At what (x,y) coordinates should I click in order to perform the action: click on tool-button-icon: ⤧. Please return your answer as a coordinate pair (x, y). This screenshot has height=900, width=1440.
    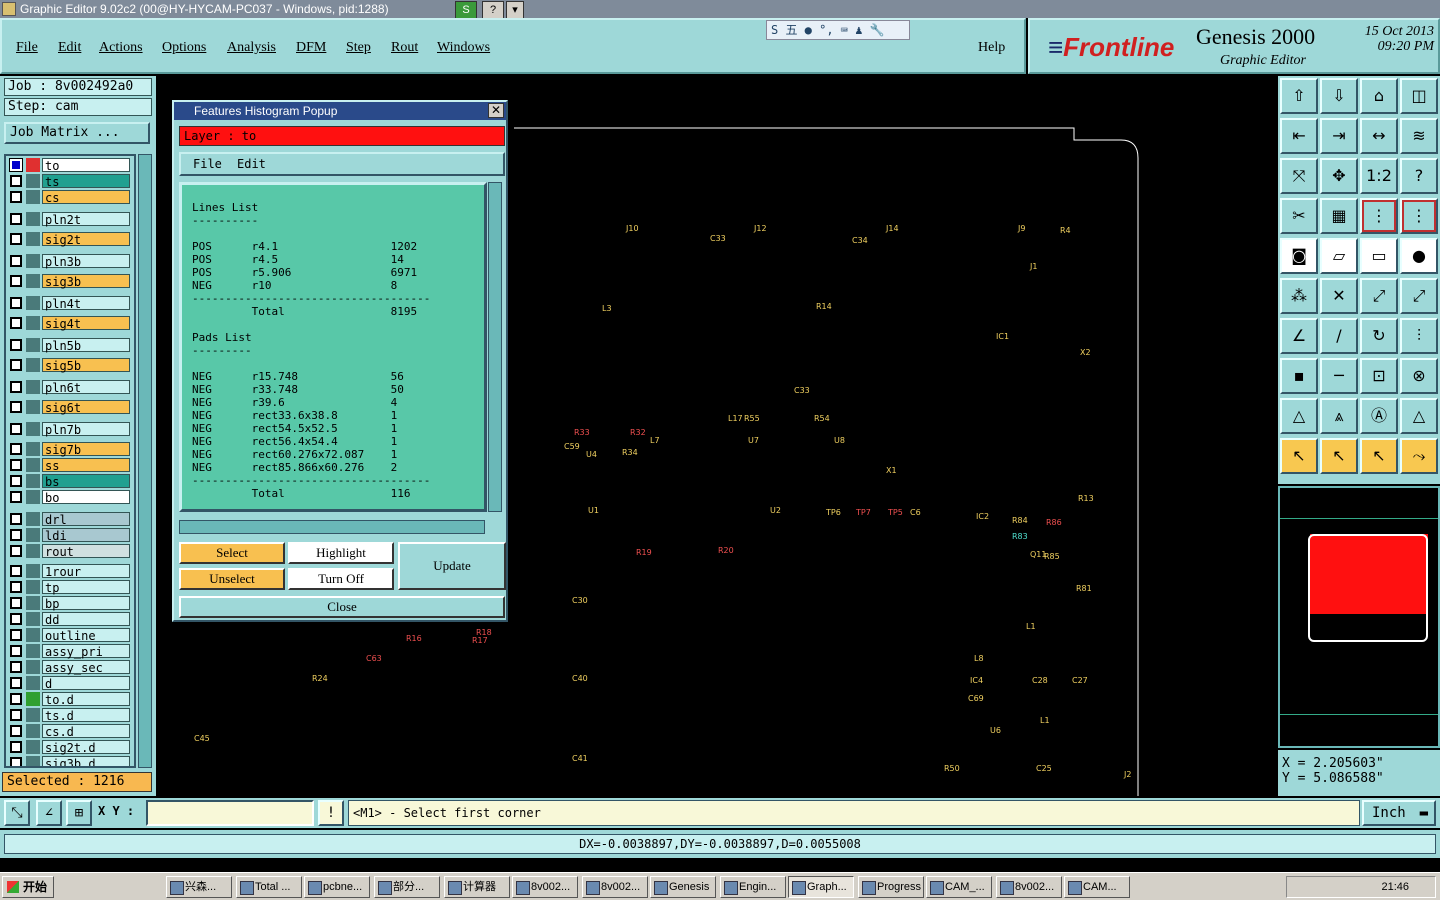
    Looking at the image, I should click on (1299, 176).